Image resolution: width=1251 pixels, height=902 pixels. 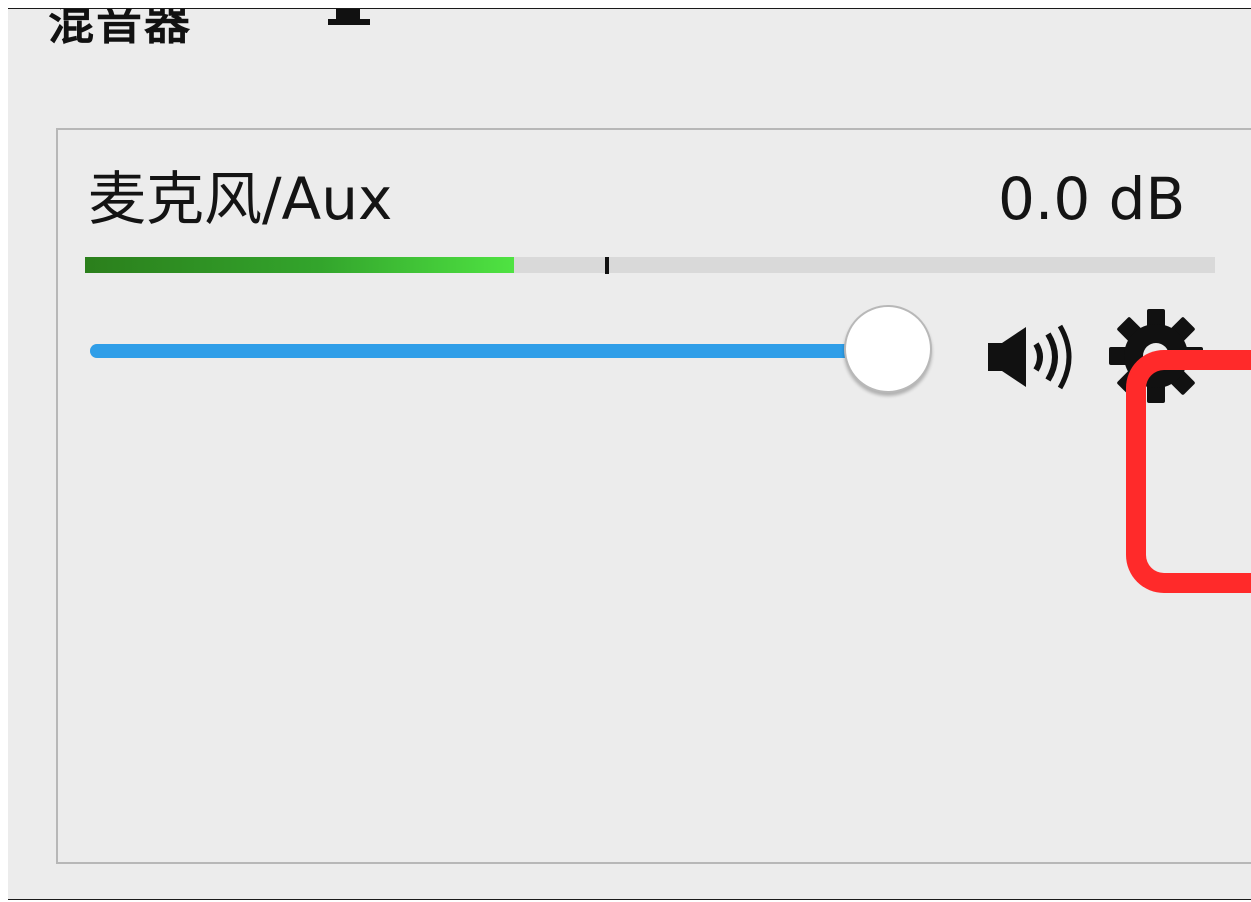 What do you see at coordinates (120, 29) in the screenshot?
I see `mixer-title: 混音器` at bounding box center [120, 29].